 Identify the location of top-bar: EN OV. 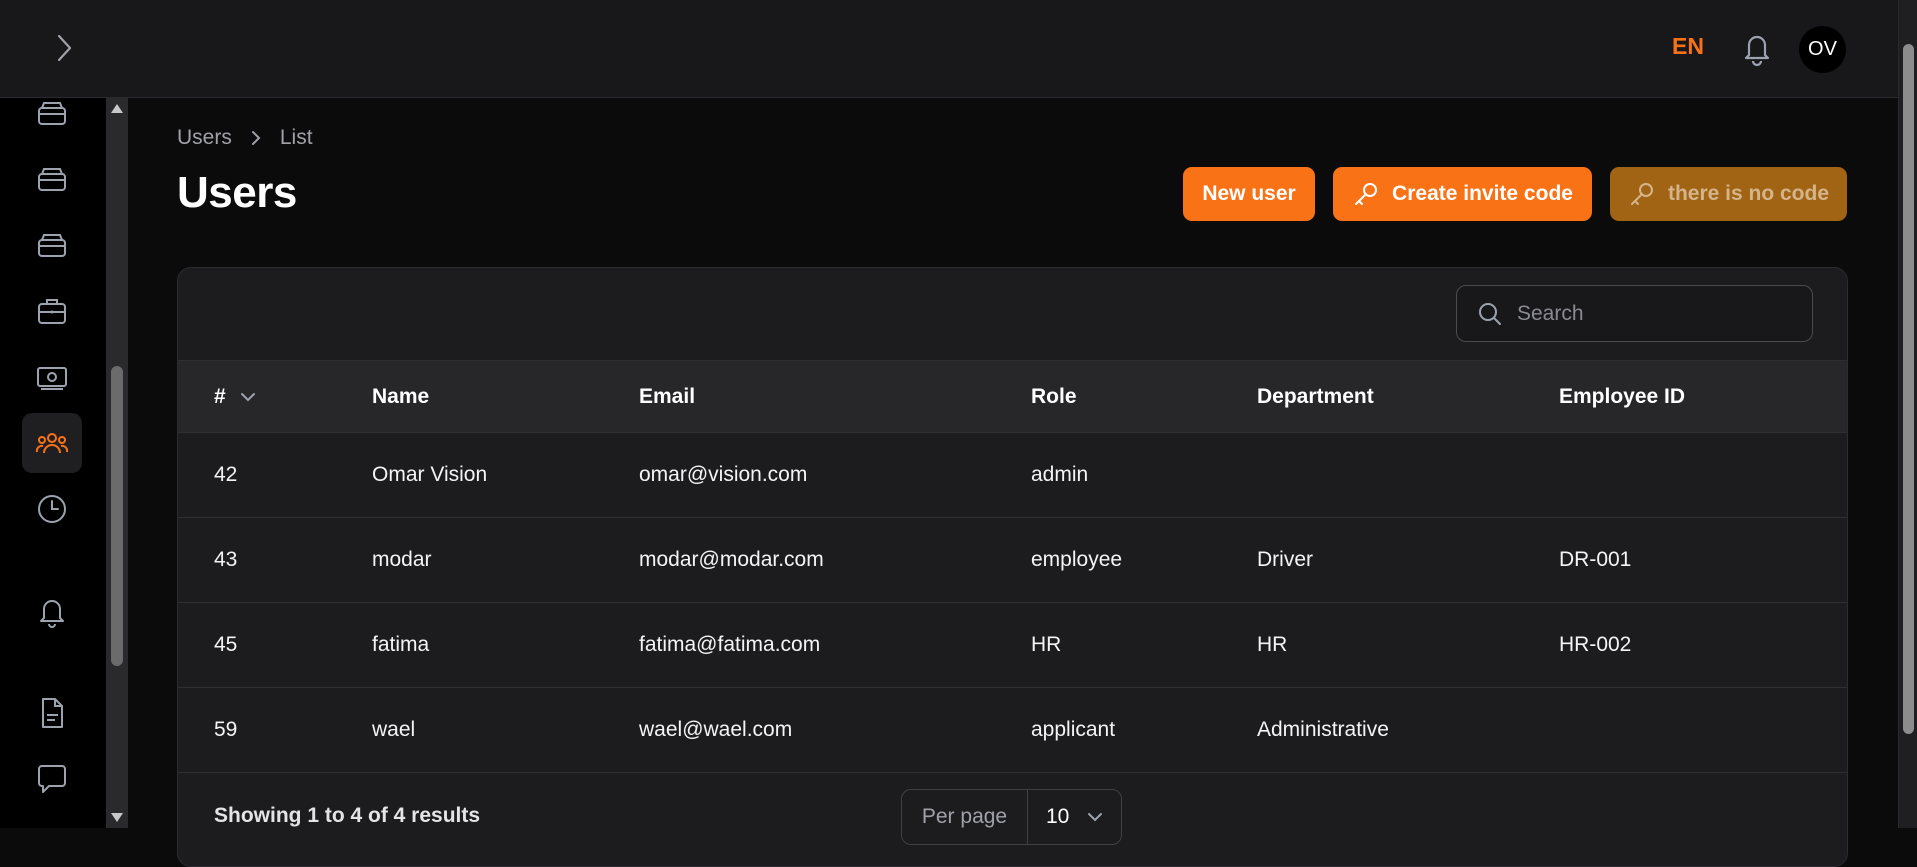
(958, 49).